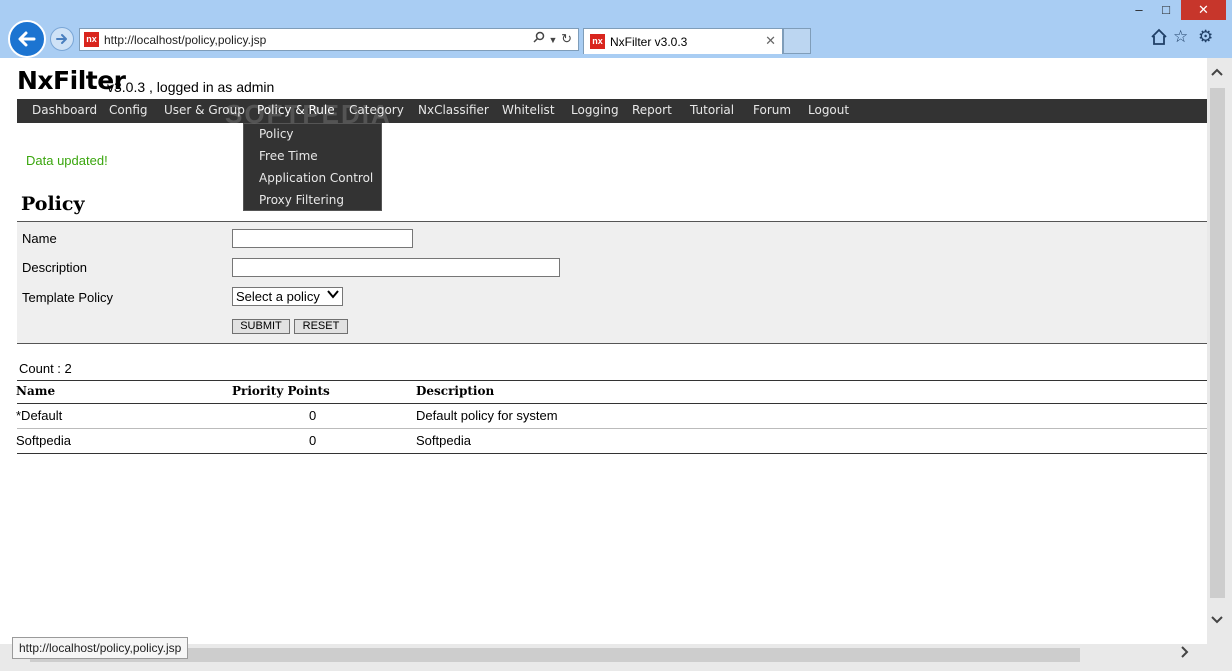 The image size is (1232, 671). Describe the element at coordinates (453, 110) in the screenshot. I see `menu-item-nxclassifier: NxClassifier` at that location.